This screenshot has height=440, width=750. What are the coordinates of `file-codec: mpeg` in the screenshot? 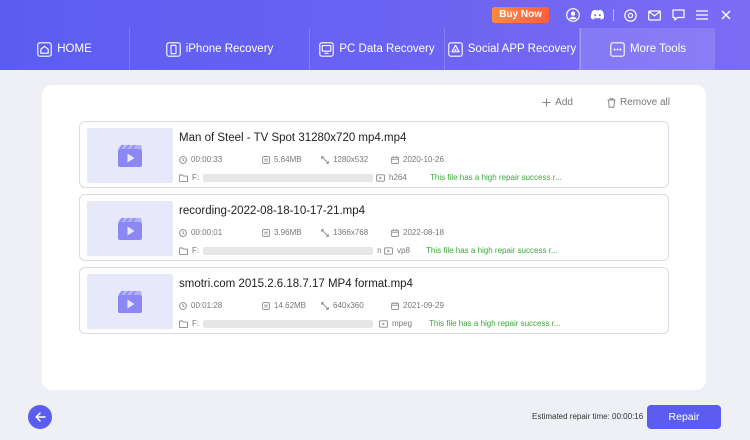 It's located at (395, 323).